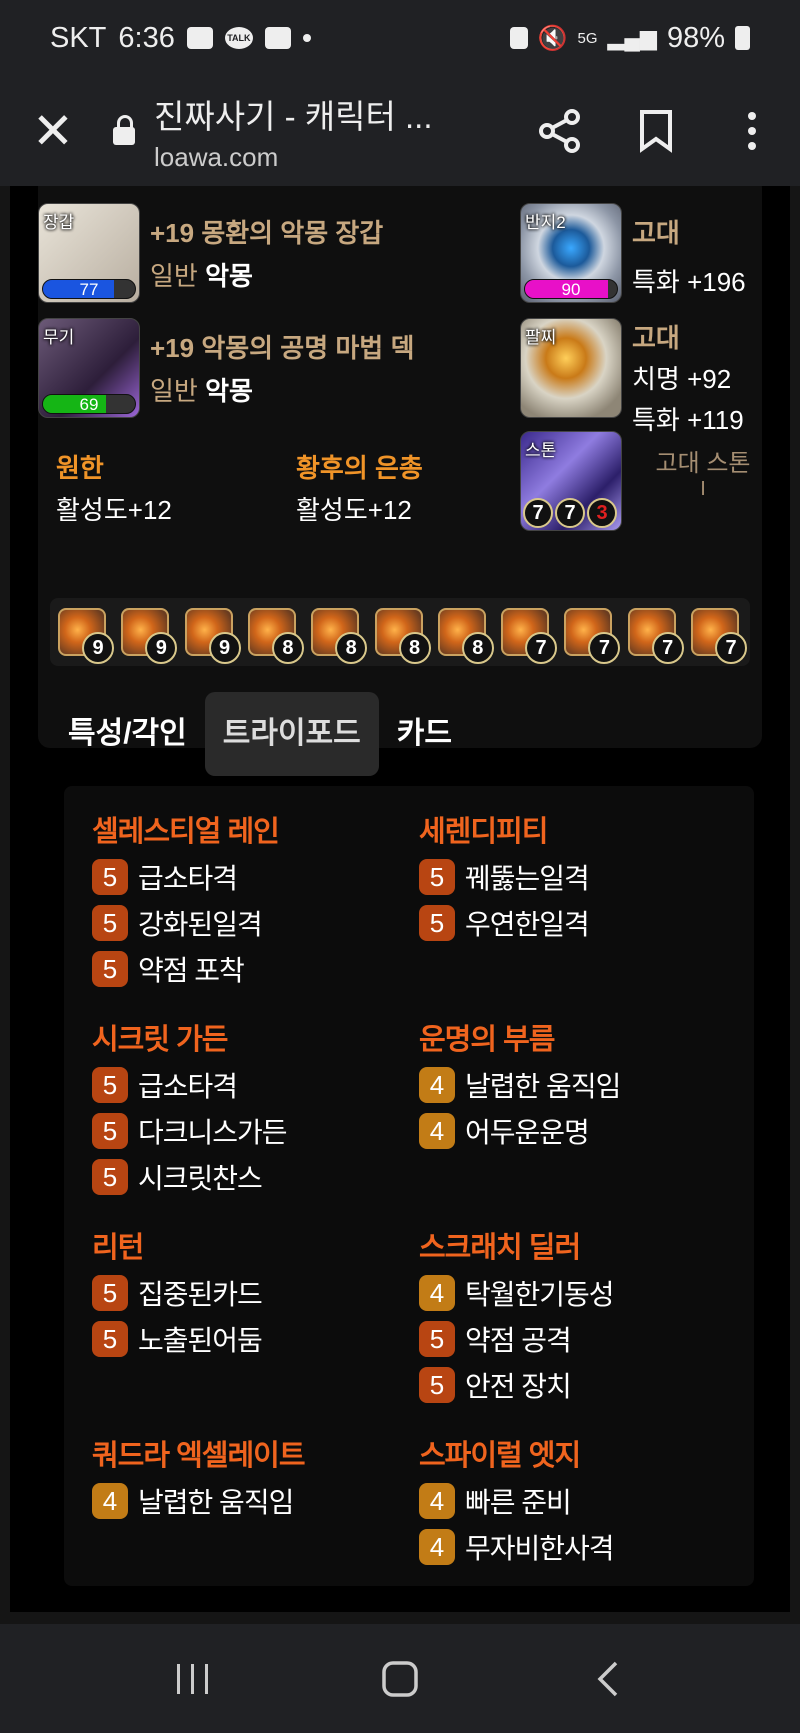 This screenshot has width=800, height=1733. Describe the element at coordinates (201, 391) in the screenshot. I see `item-grade: 일반 악몽` at that location.